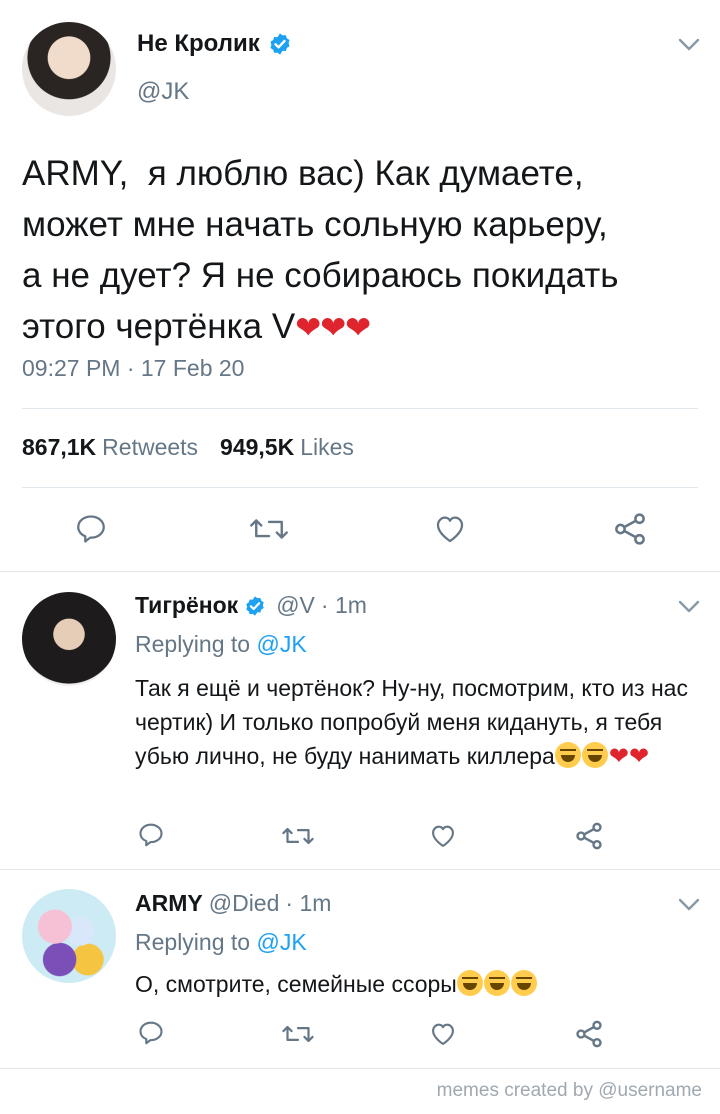  I want to click on reply-header: Тигрёнок @V · 1m, so click(251, 605).